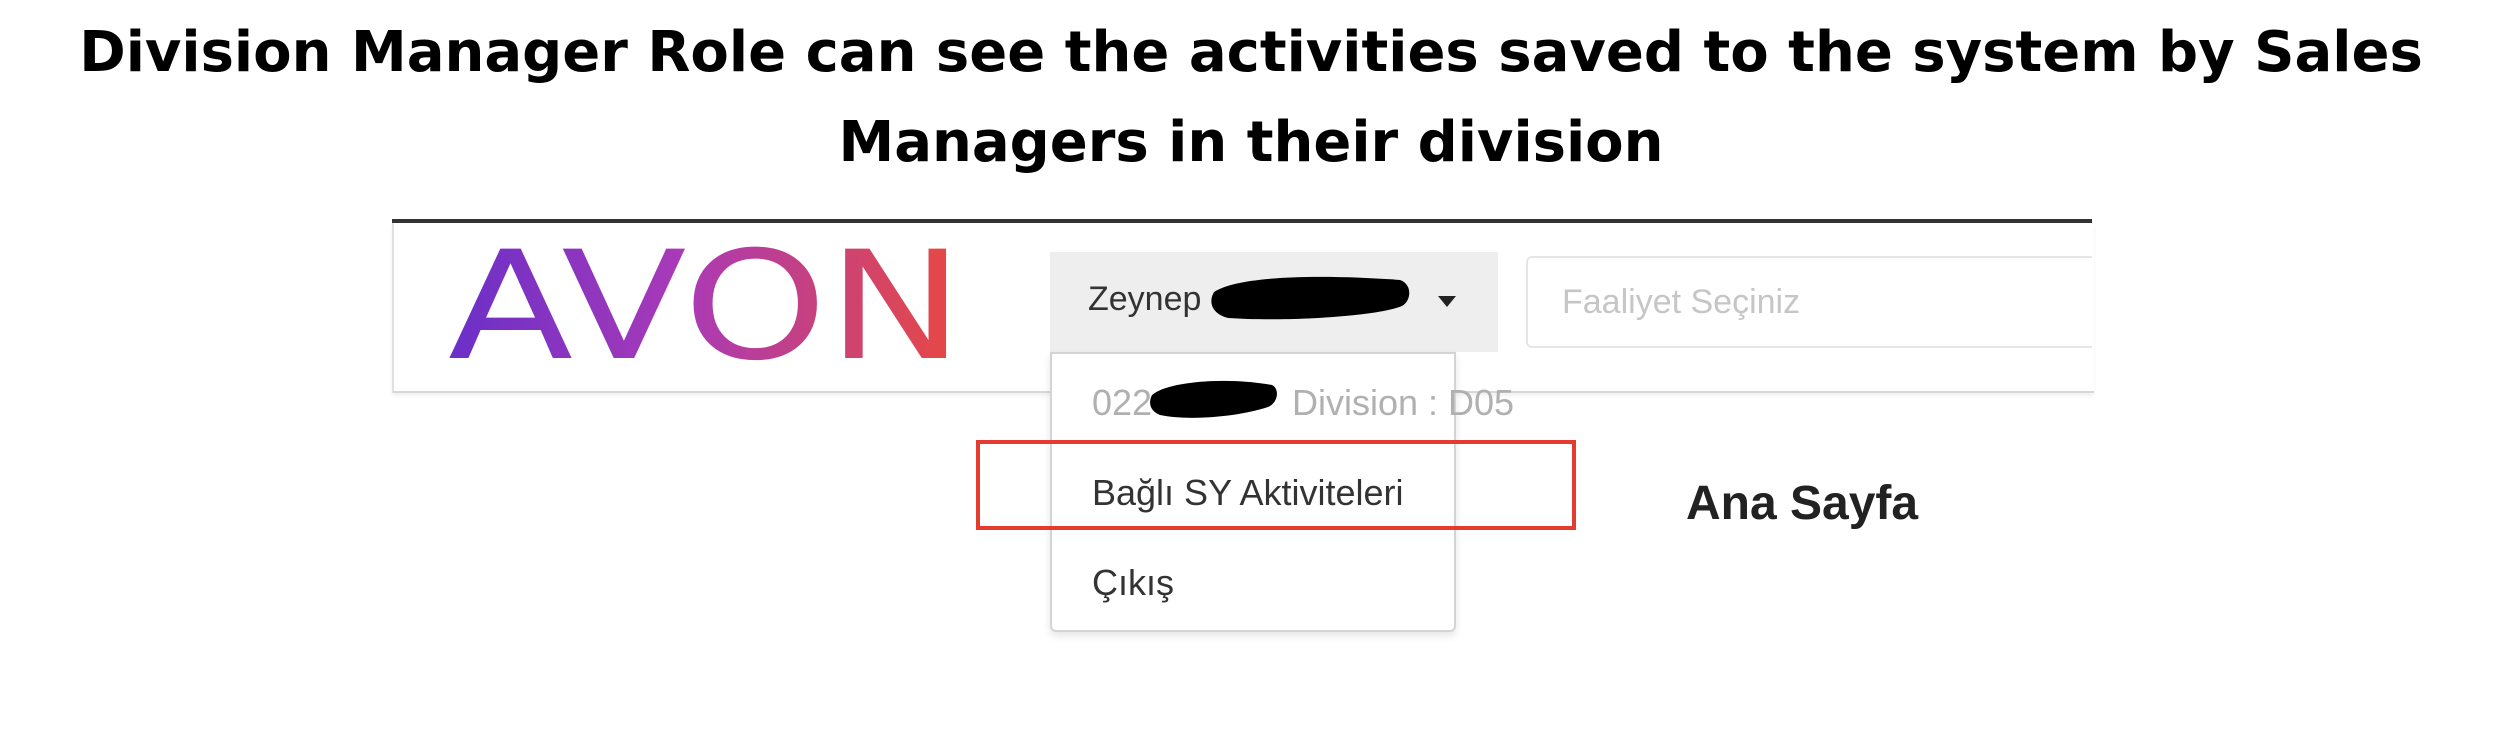  I want to click on chevron-down-icon, so click(1447, 301).